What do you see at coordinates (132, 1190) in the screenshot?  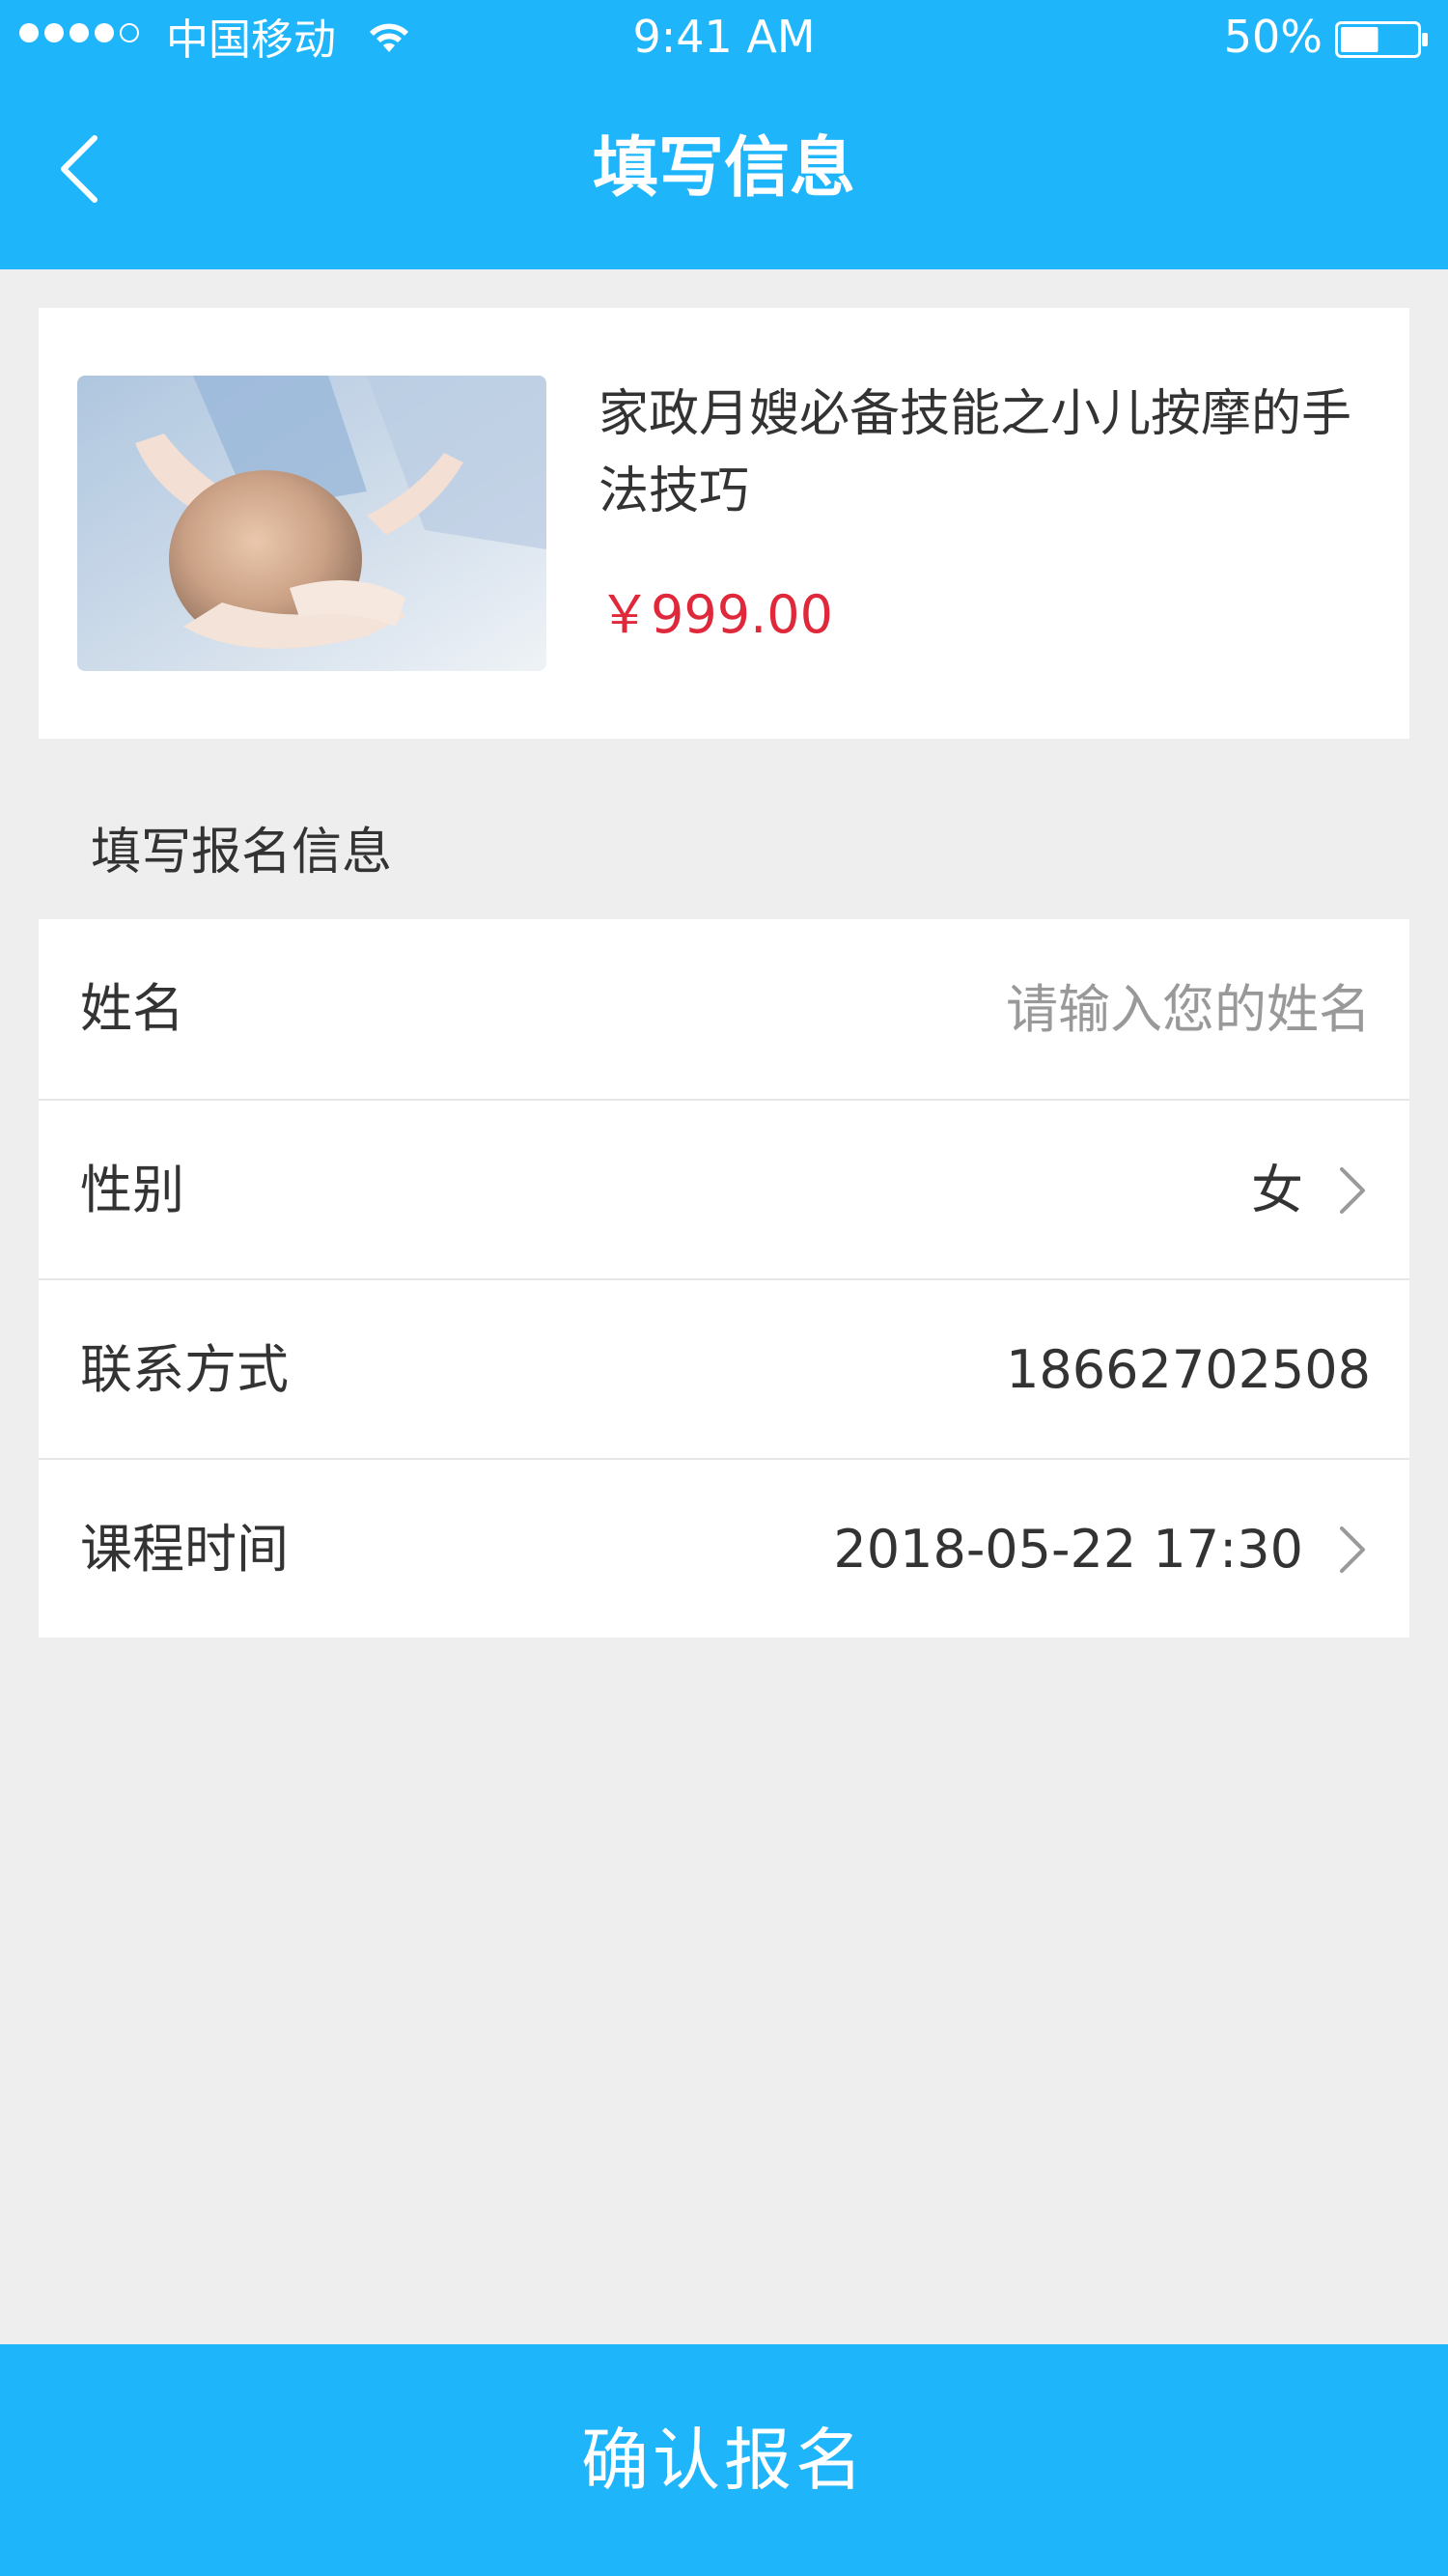 I see `gender-label: 性别` at bounding box center [132, 1190].